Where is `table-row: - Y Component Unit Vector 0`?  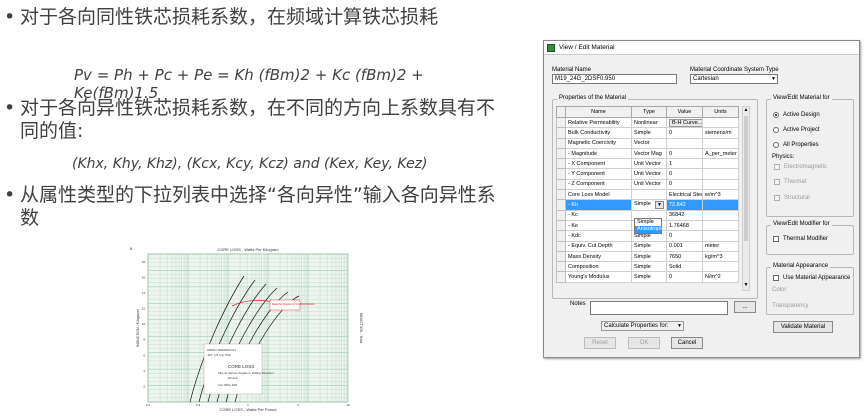
table-row: - Y Component Unit Vector 0 is located at coordinates (647, 174).